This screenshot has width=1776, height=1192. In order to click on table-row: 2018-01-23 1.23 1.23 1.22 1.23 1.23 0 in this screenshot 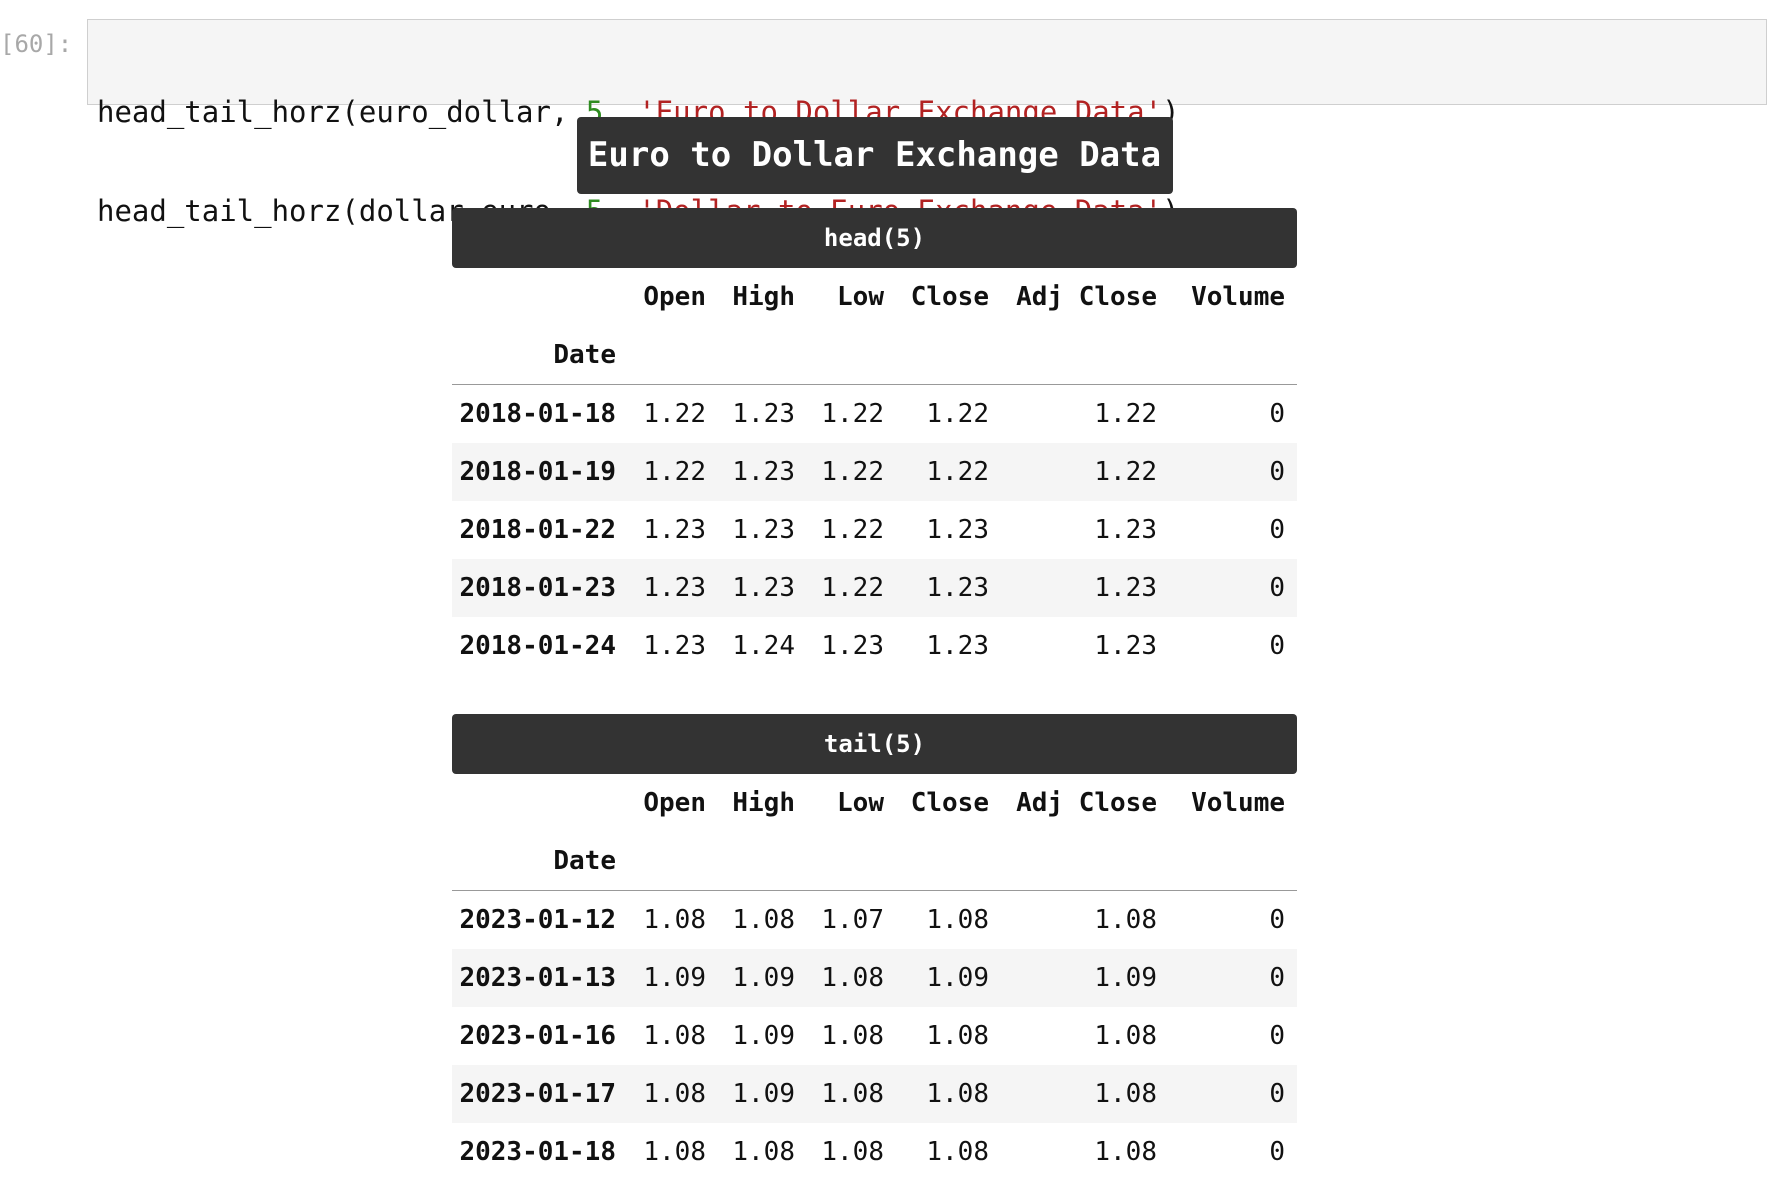, I will do `click(874, 588)`.